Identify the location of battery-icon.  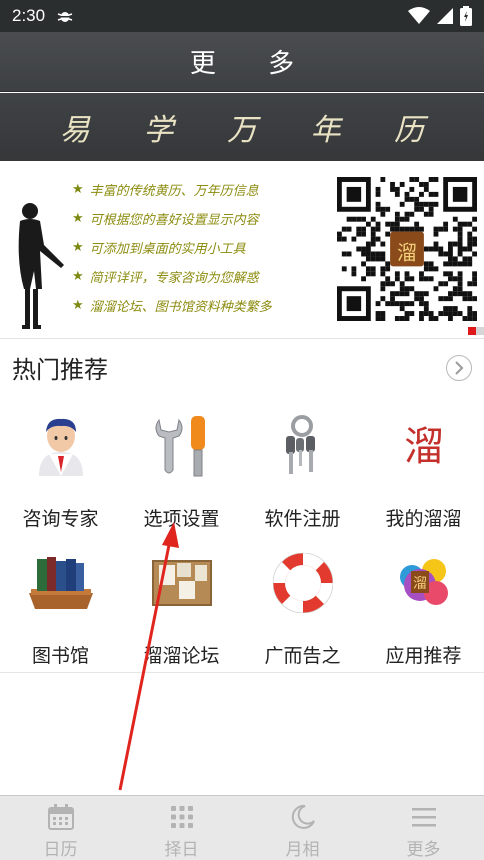
(466, 16).